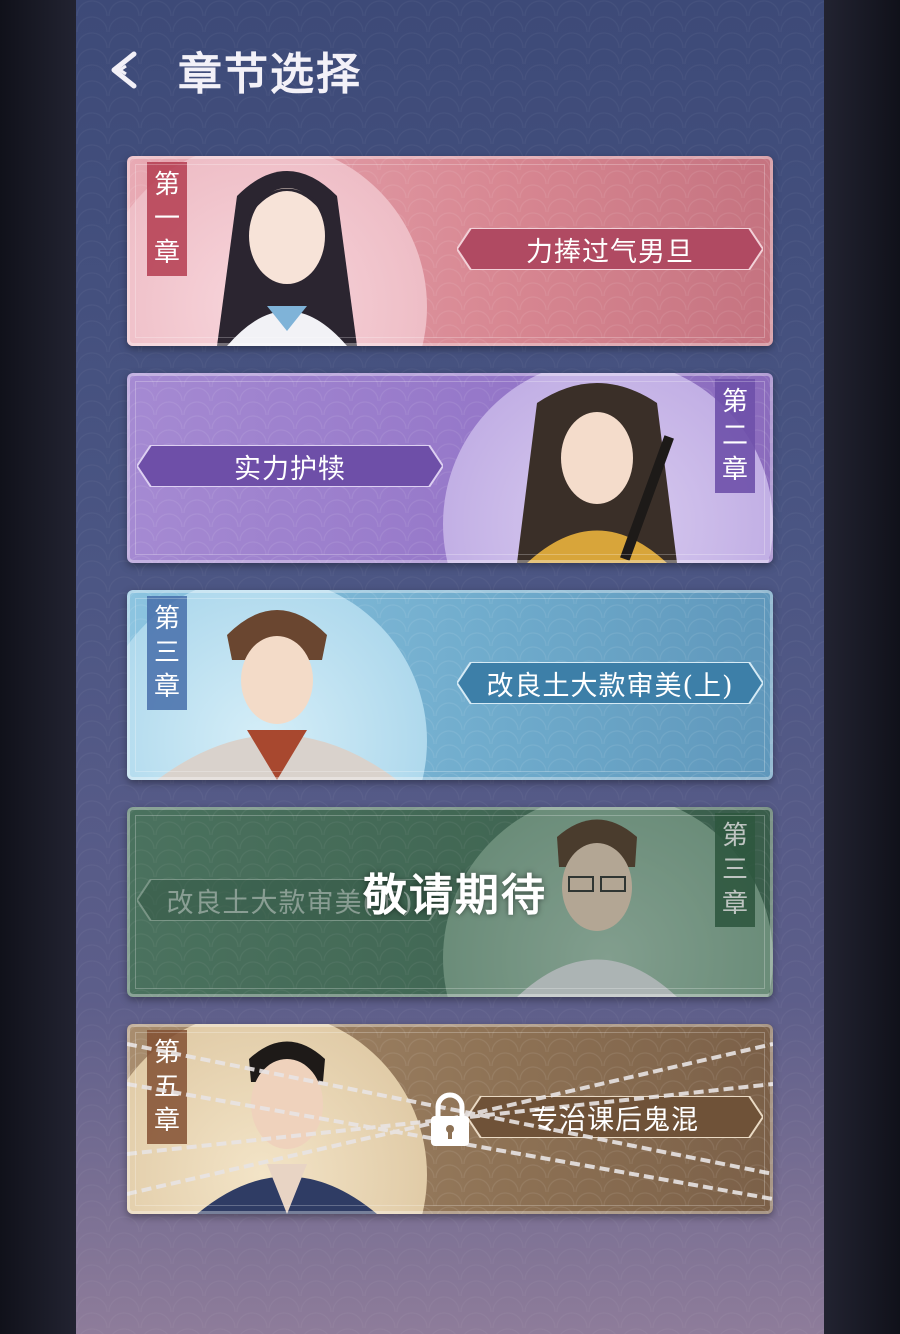  What do you see at coordinates (610, 252) in the screenshot?
I see `chapter-title: 力捧过气男旦` at bounding box center [610, 252].